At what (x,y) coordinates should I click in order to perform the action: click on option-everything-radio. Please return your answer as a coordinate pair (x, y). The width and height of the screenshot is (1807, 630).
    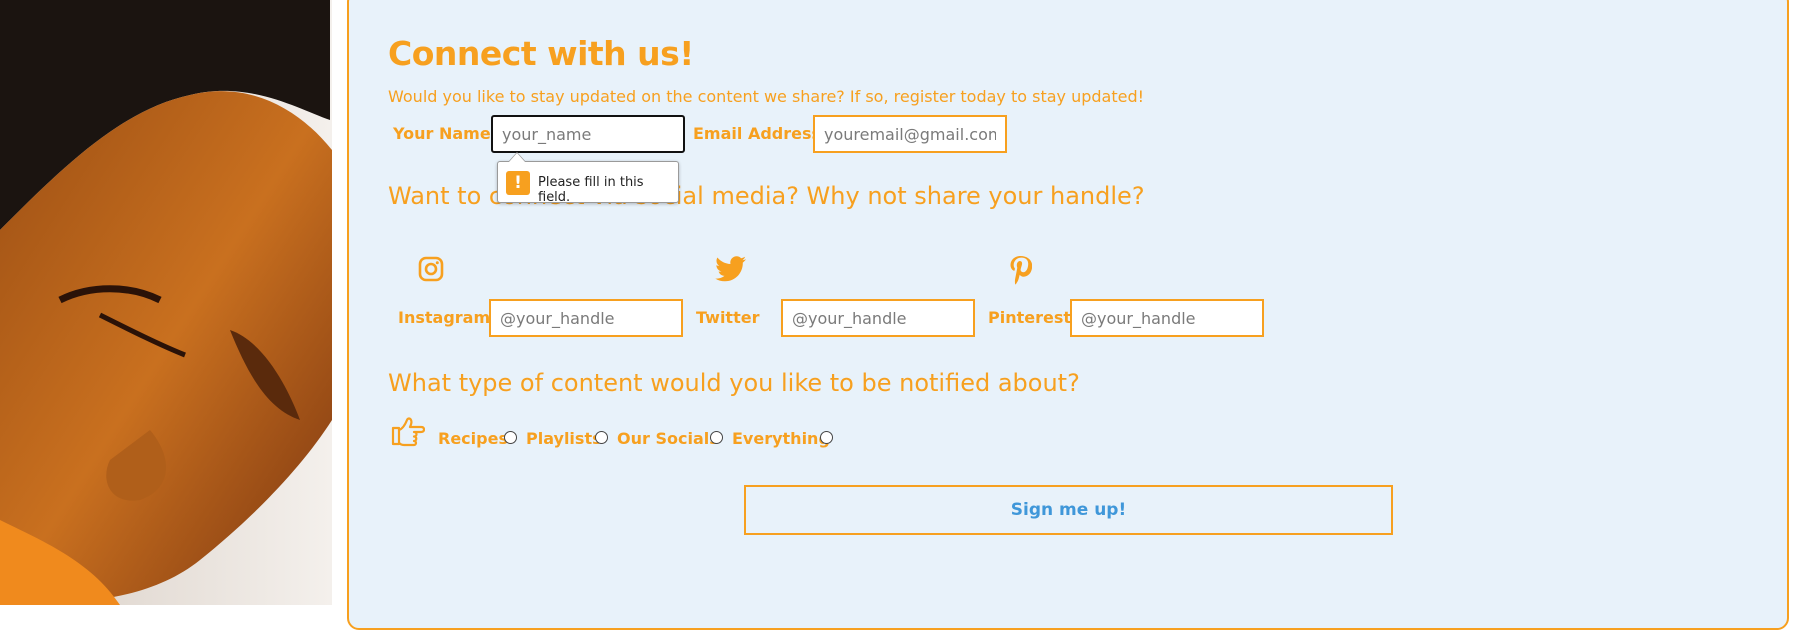
    Looking at the image, I should click on (826, 437).